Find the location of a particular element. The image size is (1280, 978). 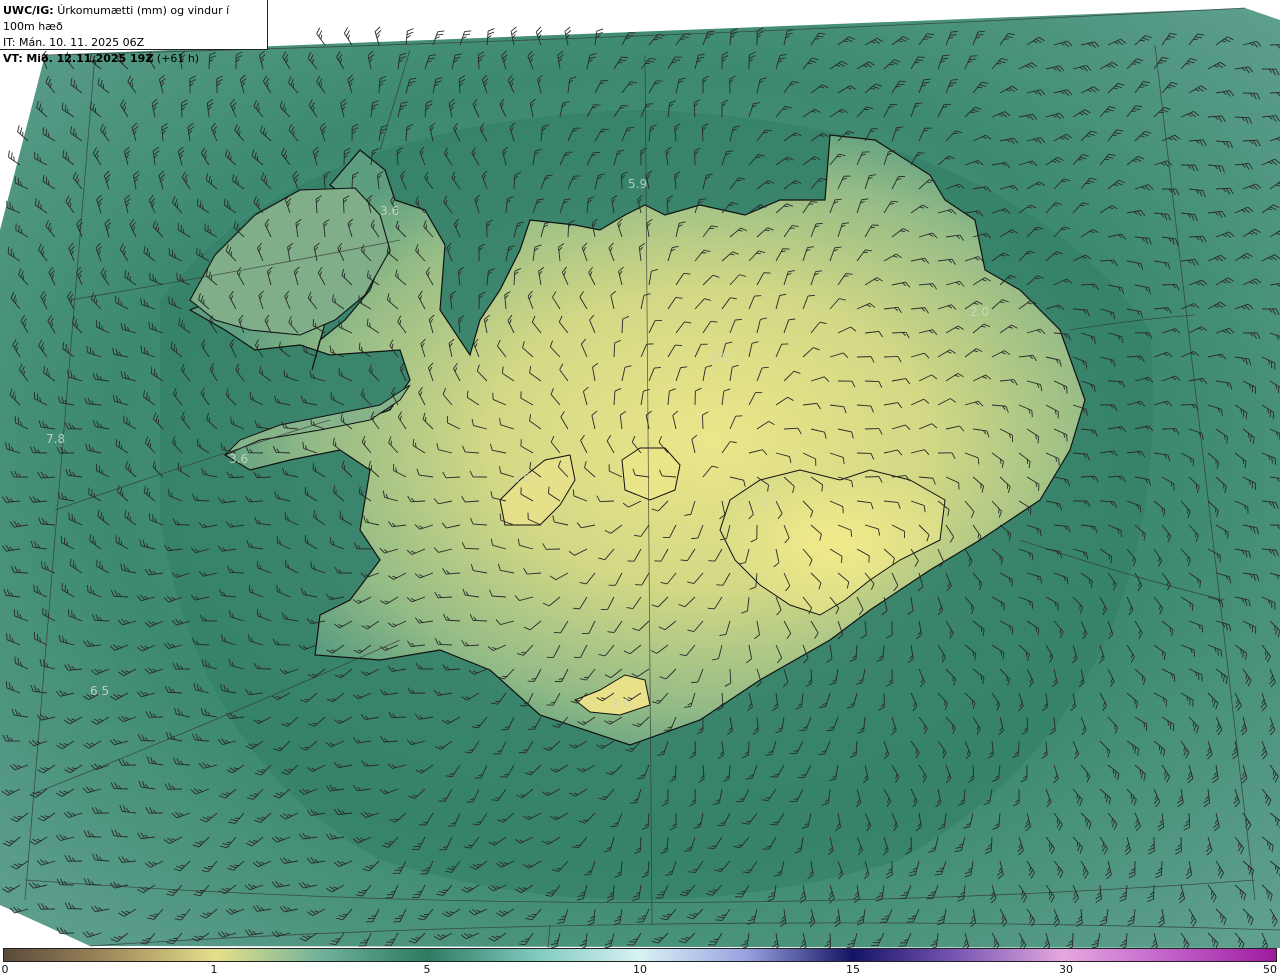

precip-max-label: 1.1 is located at coordinates (769, 502).